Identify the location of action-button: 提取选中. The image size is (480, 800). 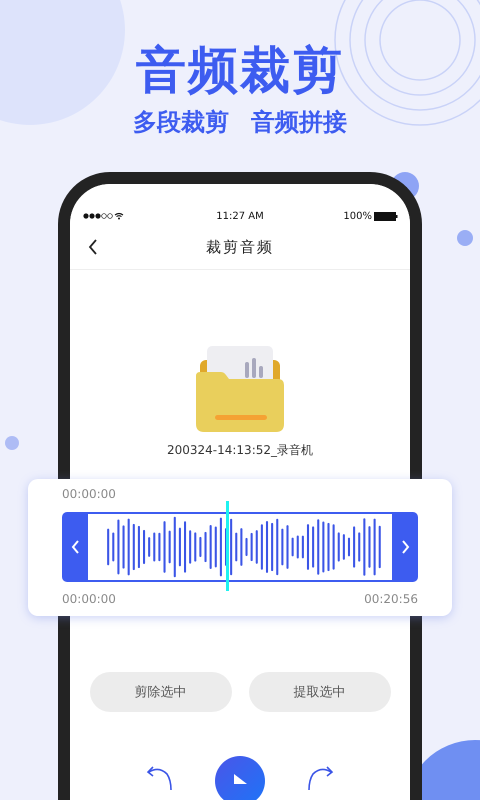
(319, 692).